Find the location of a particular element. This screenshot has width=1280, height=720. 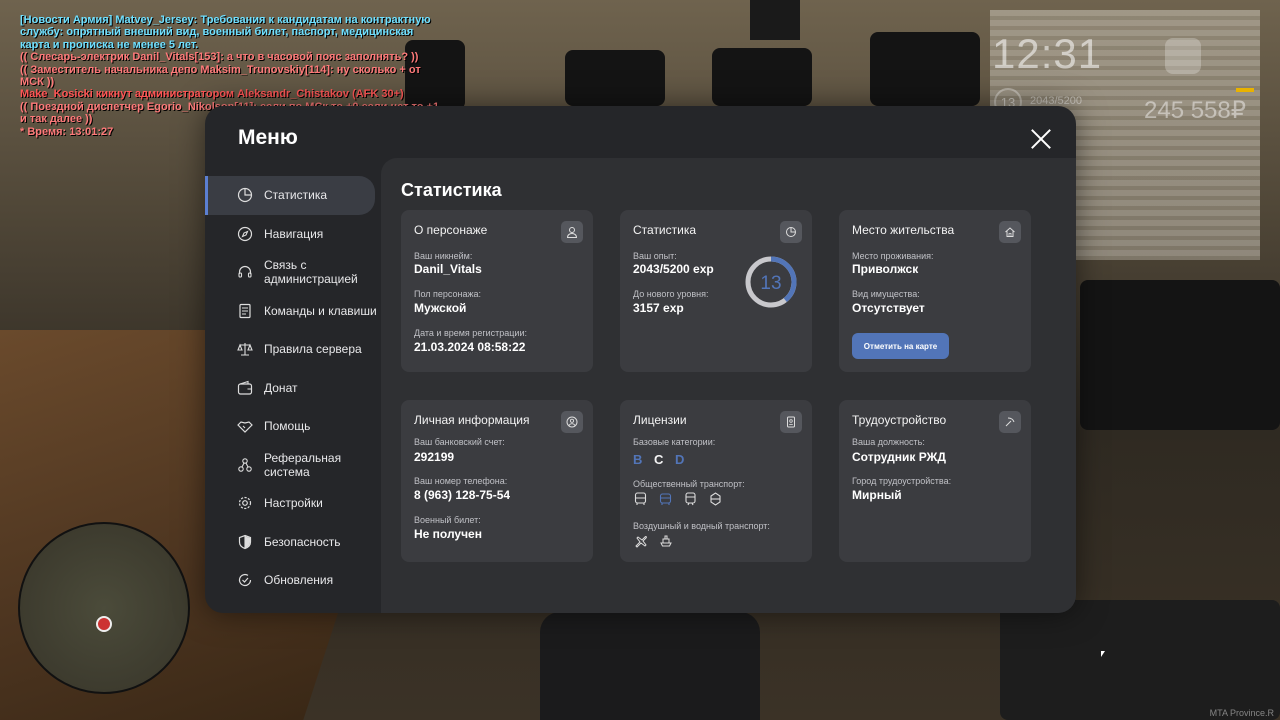

sidebar-item-8: Реферальная система is located at coordinates (293, 465).